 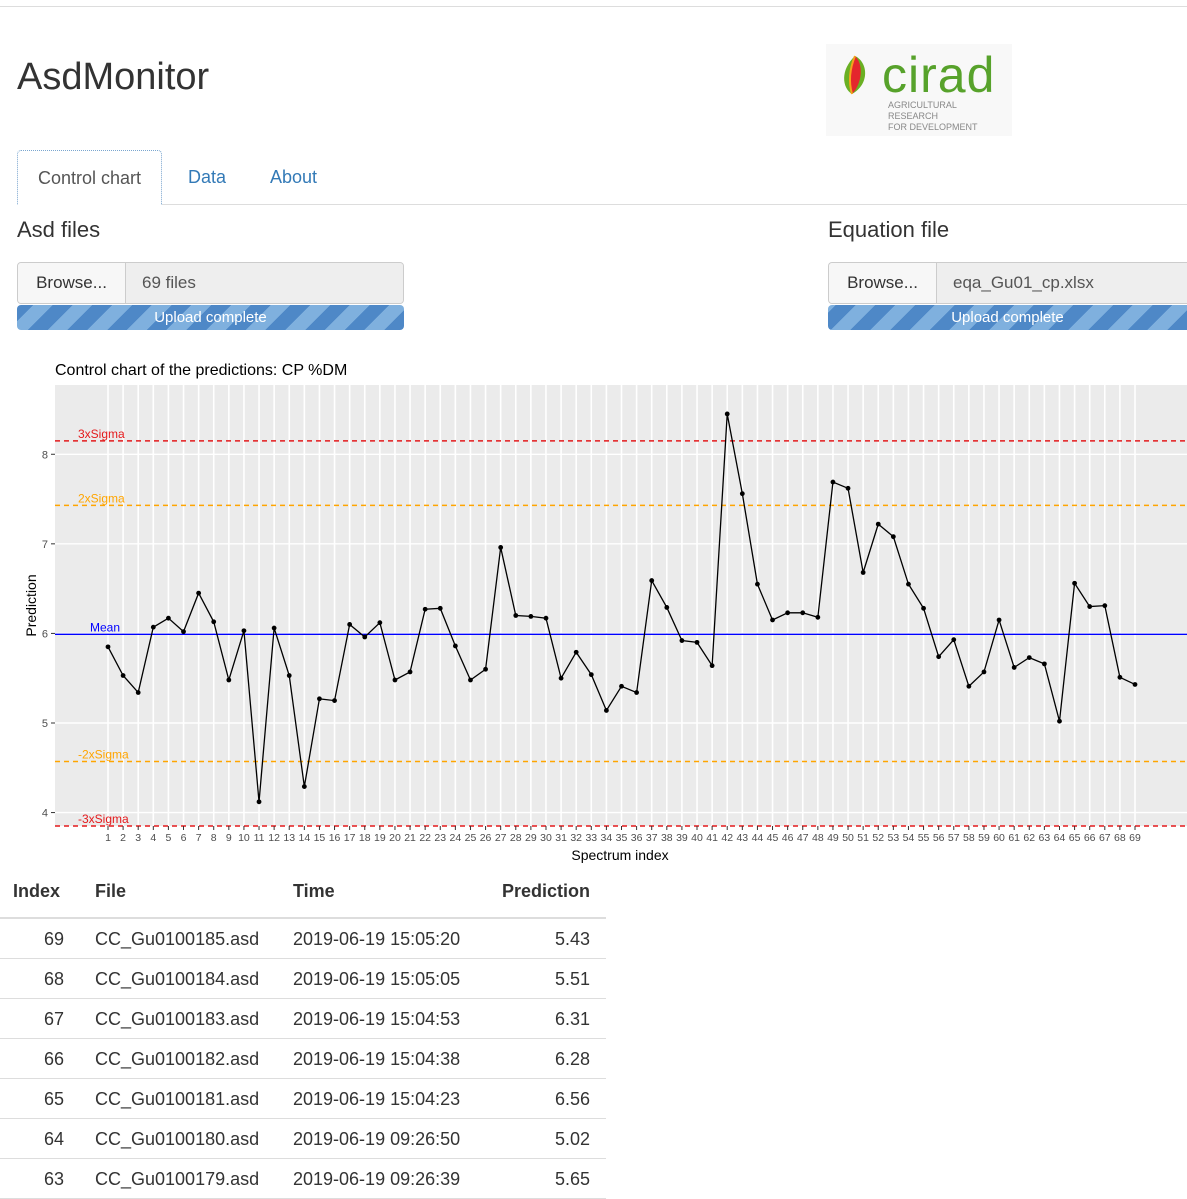 I want to click on x-tick-label: 63, so click(x=1045, y=838).